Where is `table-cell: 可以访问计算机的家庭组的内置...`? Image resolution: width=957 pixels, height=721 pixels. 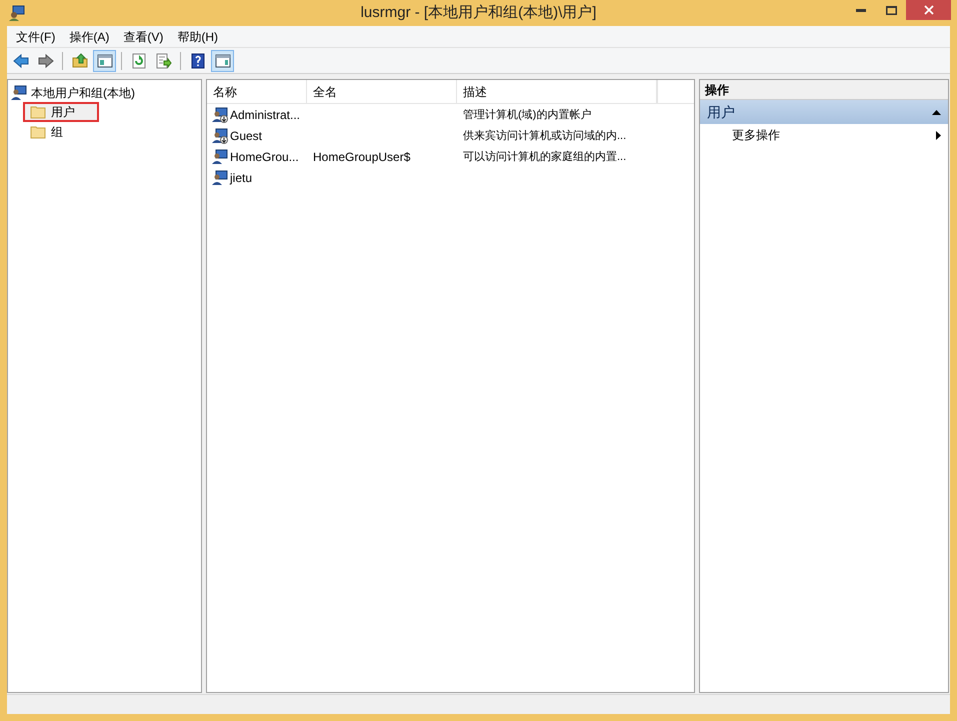 table-cell: 可以访问计算机的家庭组的内置... is located at coordinates (544, 157).